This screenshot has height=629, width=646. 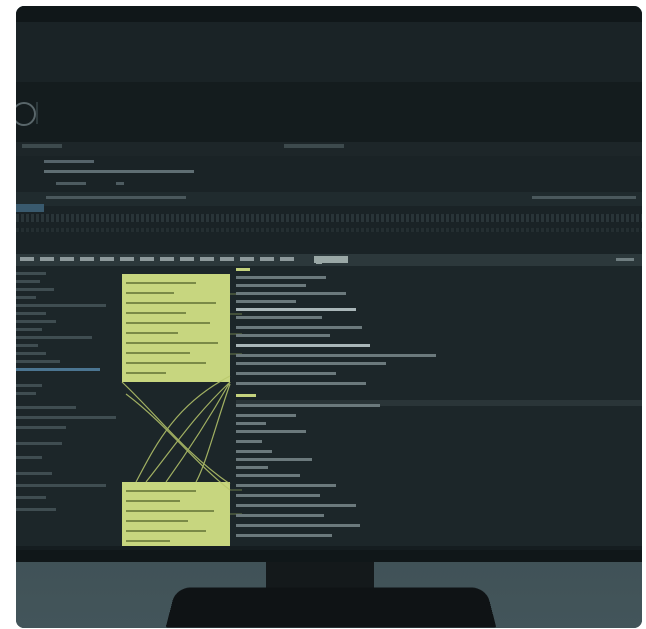 I want to click on bottom-toolbar, so click(x=329, y=548).